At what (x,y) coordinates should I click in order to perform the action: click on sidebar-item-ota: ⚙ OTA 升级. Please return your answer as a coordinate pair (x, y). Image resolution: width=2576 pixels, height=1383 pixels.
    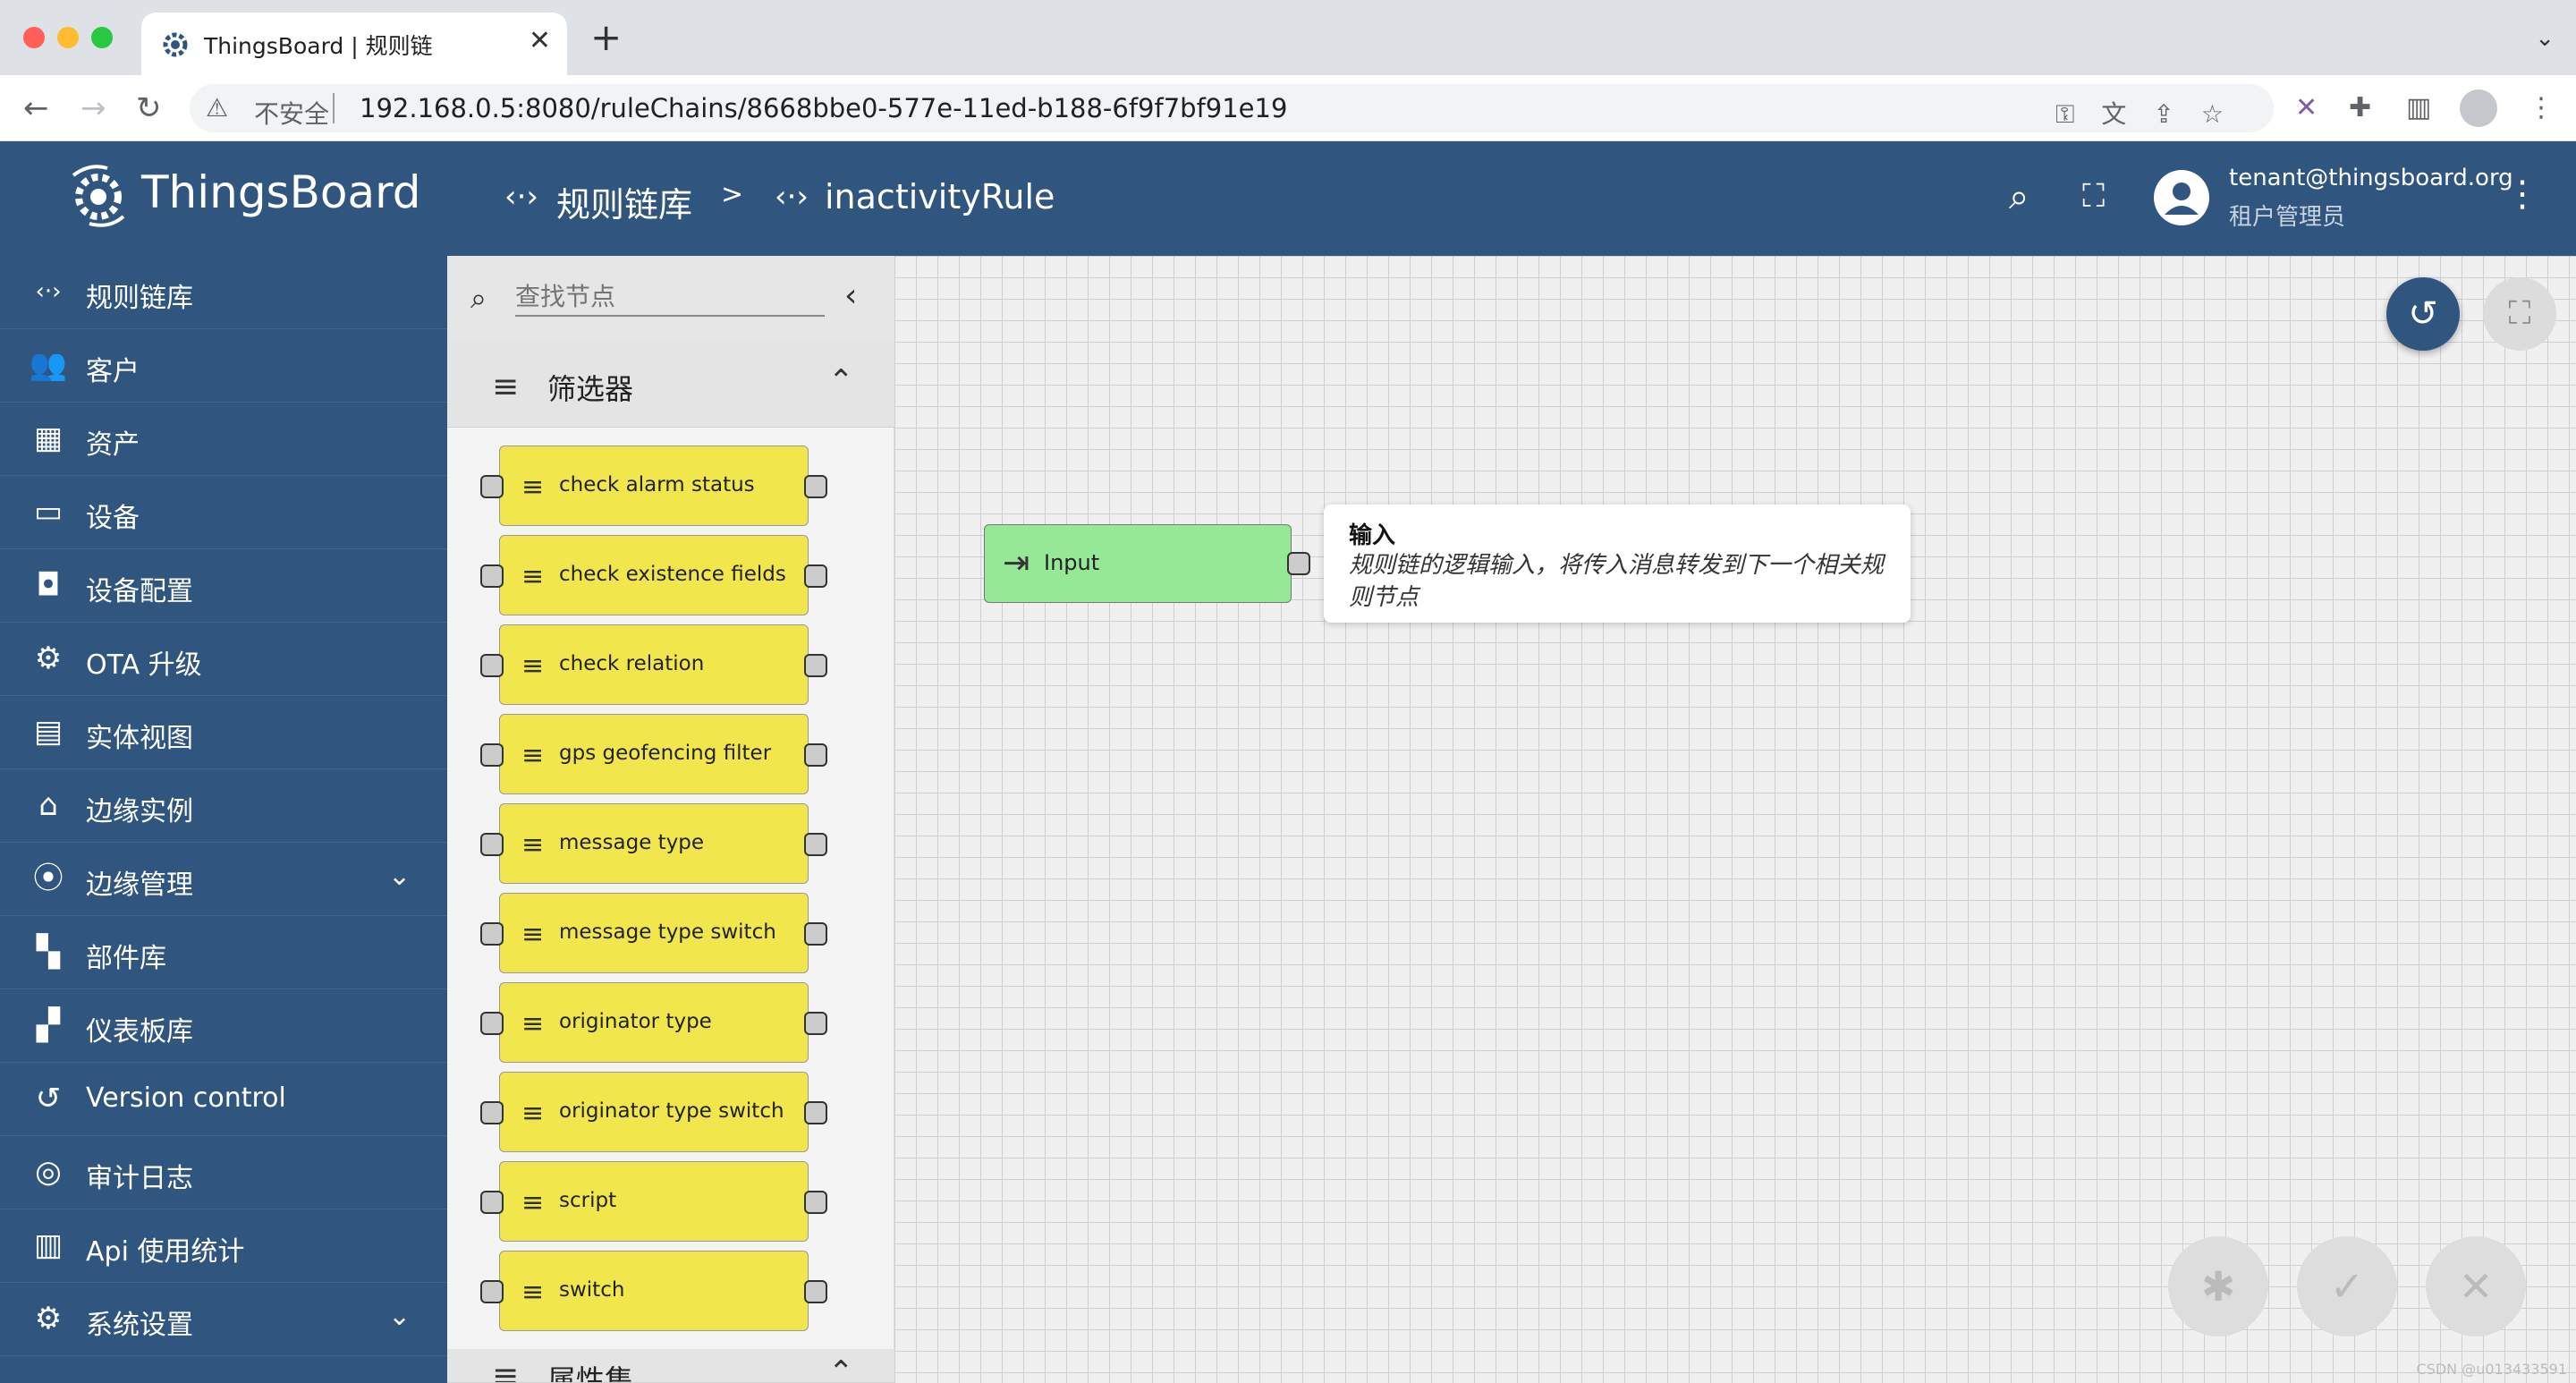
    Looking at the image, I should click on (223, 659).